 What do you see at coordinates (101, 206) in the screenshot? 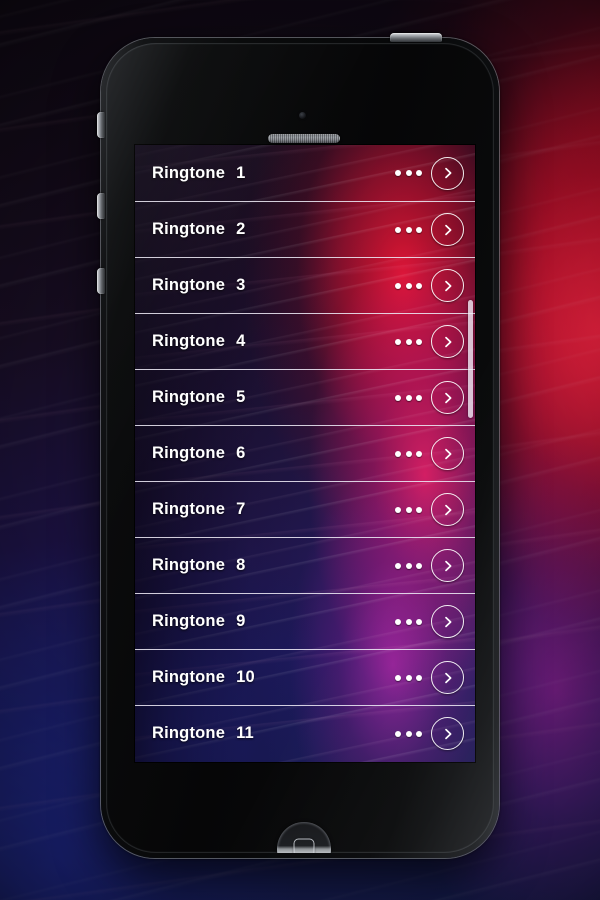
I see `volume-up-button` at bounding box center [101, 206].